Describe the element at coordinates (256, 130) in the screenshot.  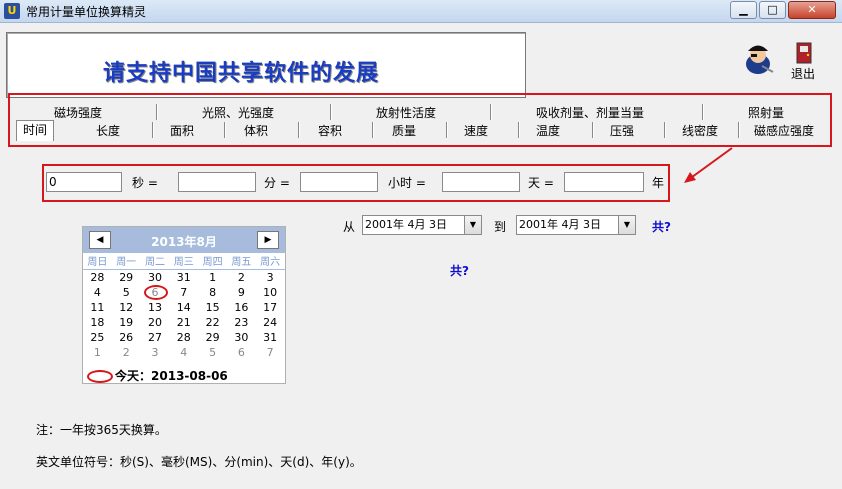
I see `tab-volume: 体积` at that location.